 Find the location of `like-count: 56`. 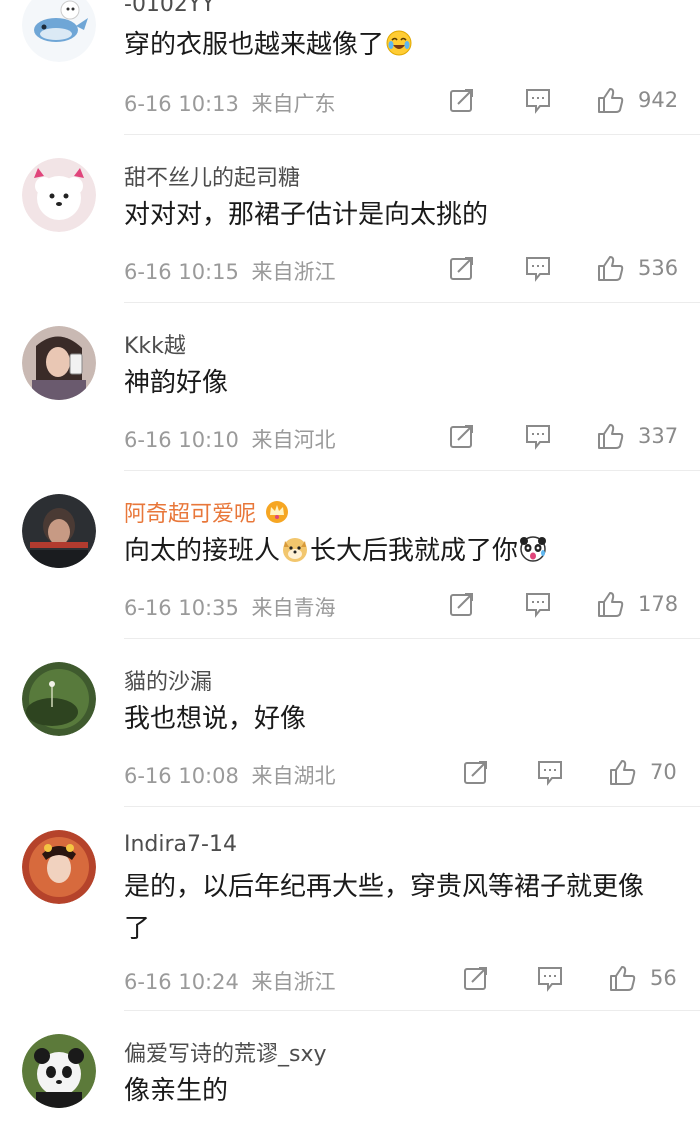

like-count: 56 is located at coordinates (663, 978).